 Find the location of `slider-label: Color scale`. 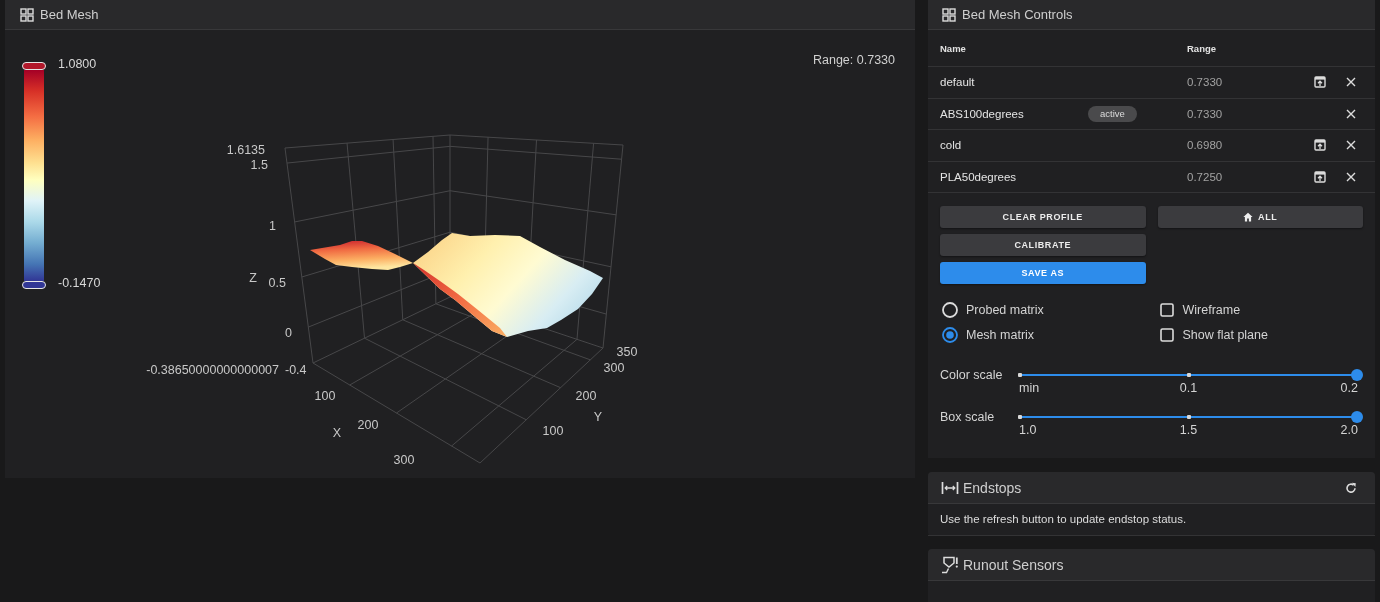

slider-label: Color scale is located at coordinates (971, 375).